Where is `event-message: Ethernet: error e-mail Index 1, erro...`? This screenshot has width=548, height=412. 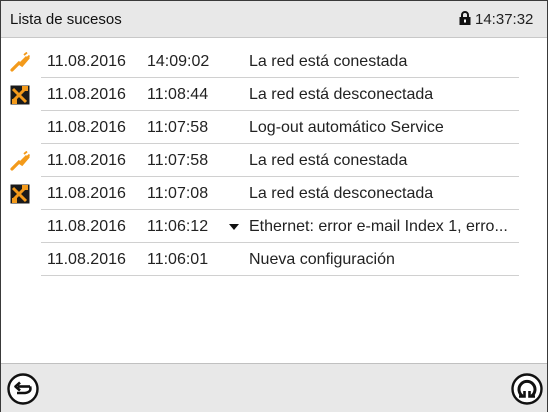 event-message: Ethernet: error e-mail Index 1, erro... is located at coordinates (378, 226).